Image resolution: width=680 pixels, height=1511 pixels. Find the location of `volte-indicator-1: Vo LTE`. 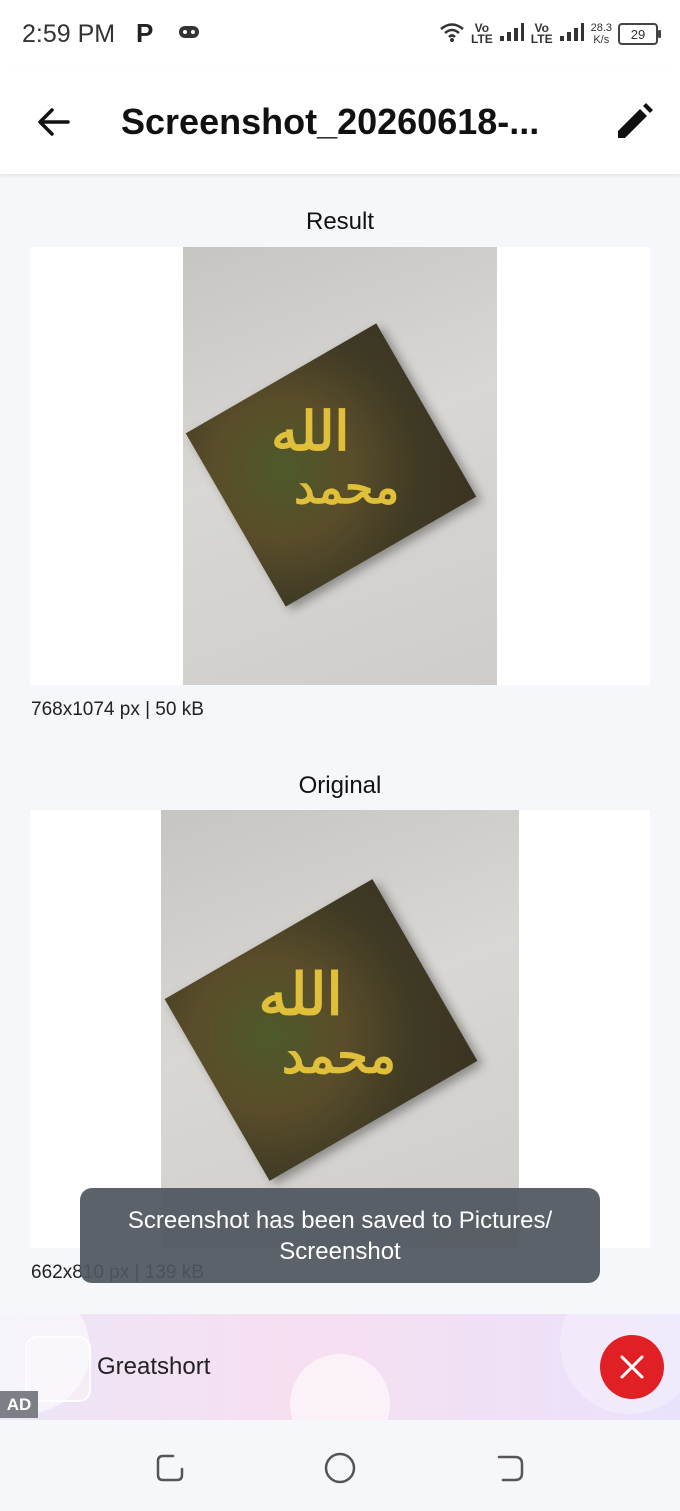

volte-indicator-1: Vo LTE is located at coordinates (482, 33).